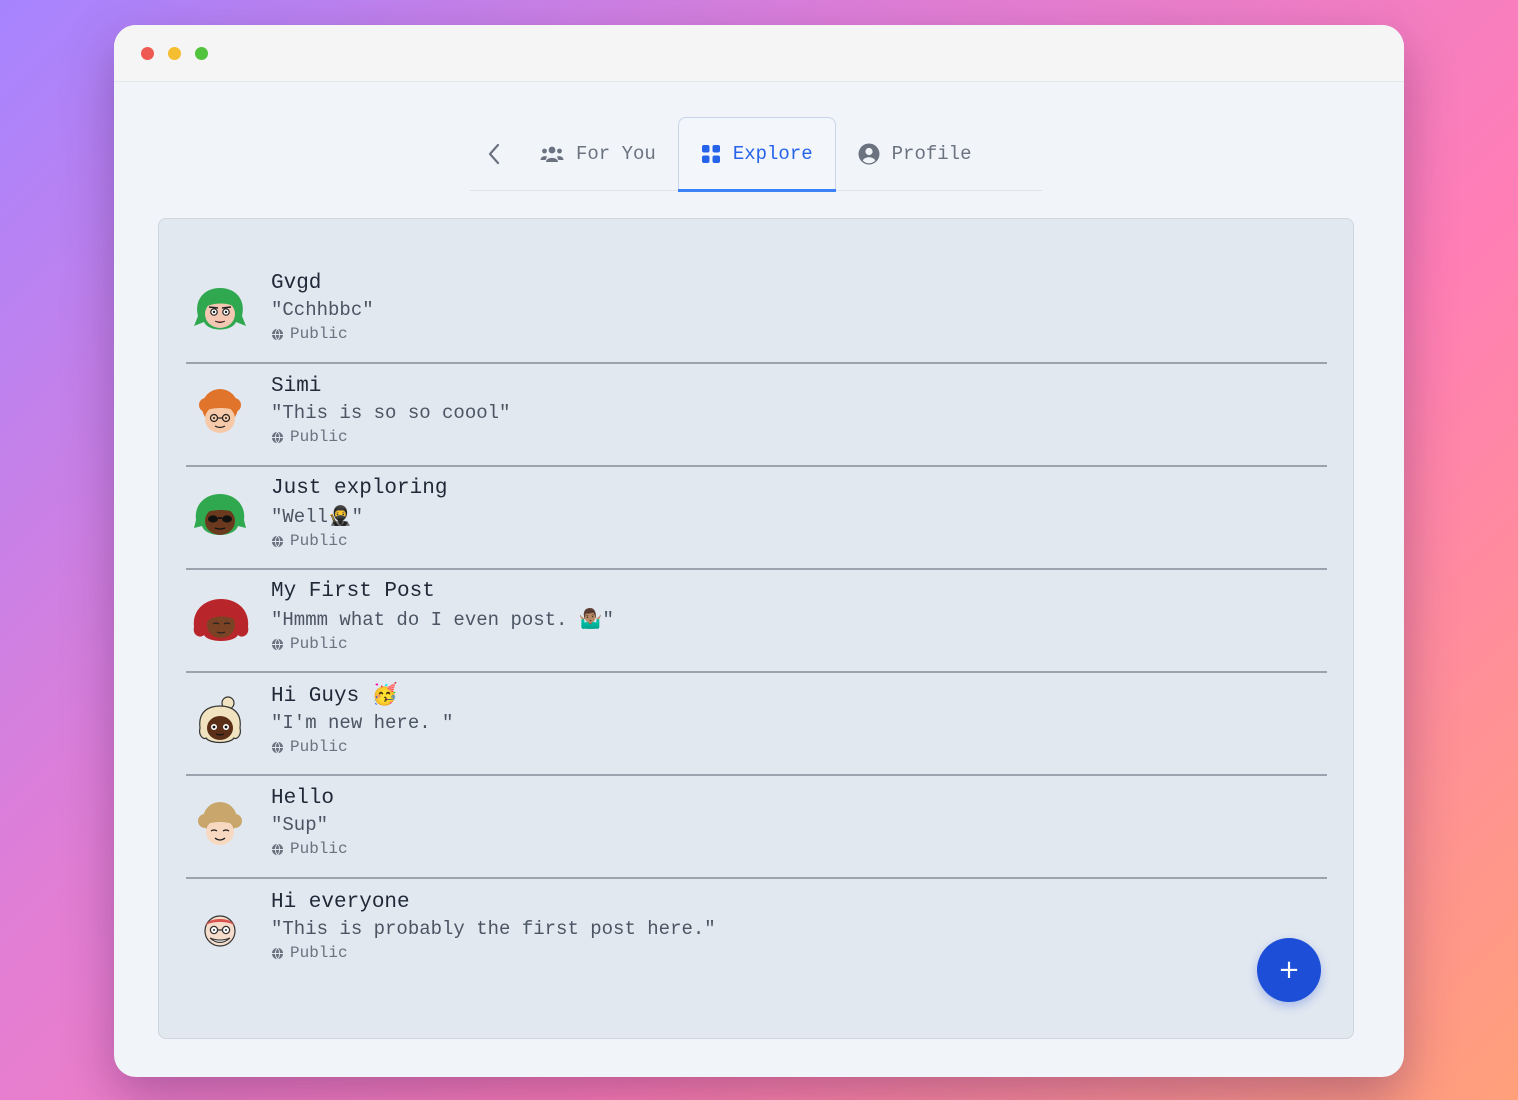 The image size is (1518, 1100). Describe the element at coordinates (710, 154) in the screenshot. I see `grid-icon` at that location.